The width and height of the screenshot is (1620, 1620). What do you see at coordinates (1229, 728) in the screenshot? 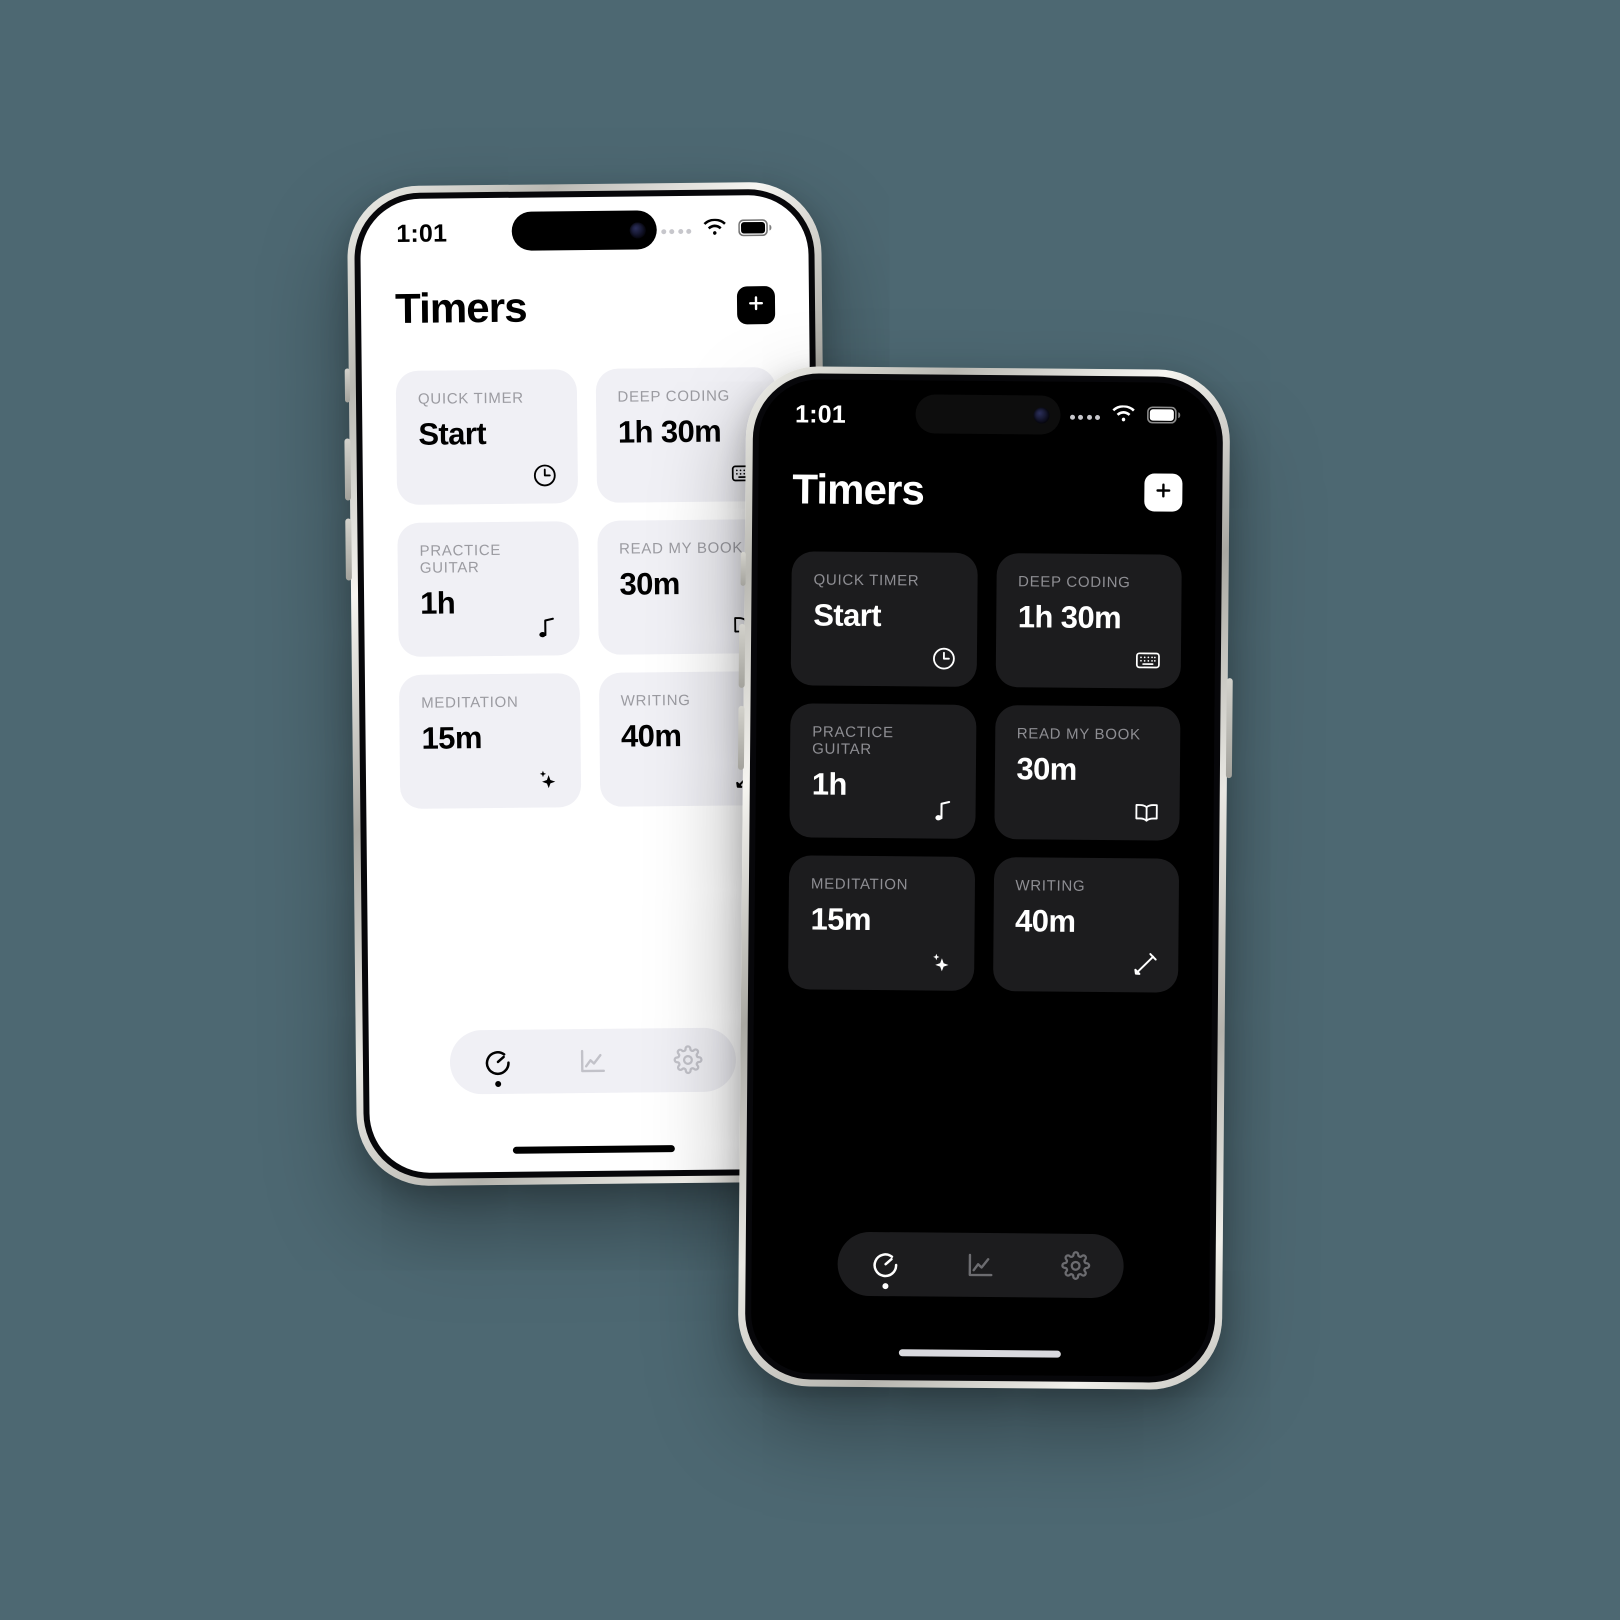
I see `power-button` at bounding box center [1229, 728].